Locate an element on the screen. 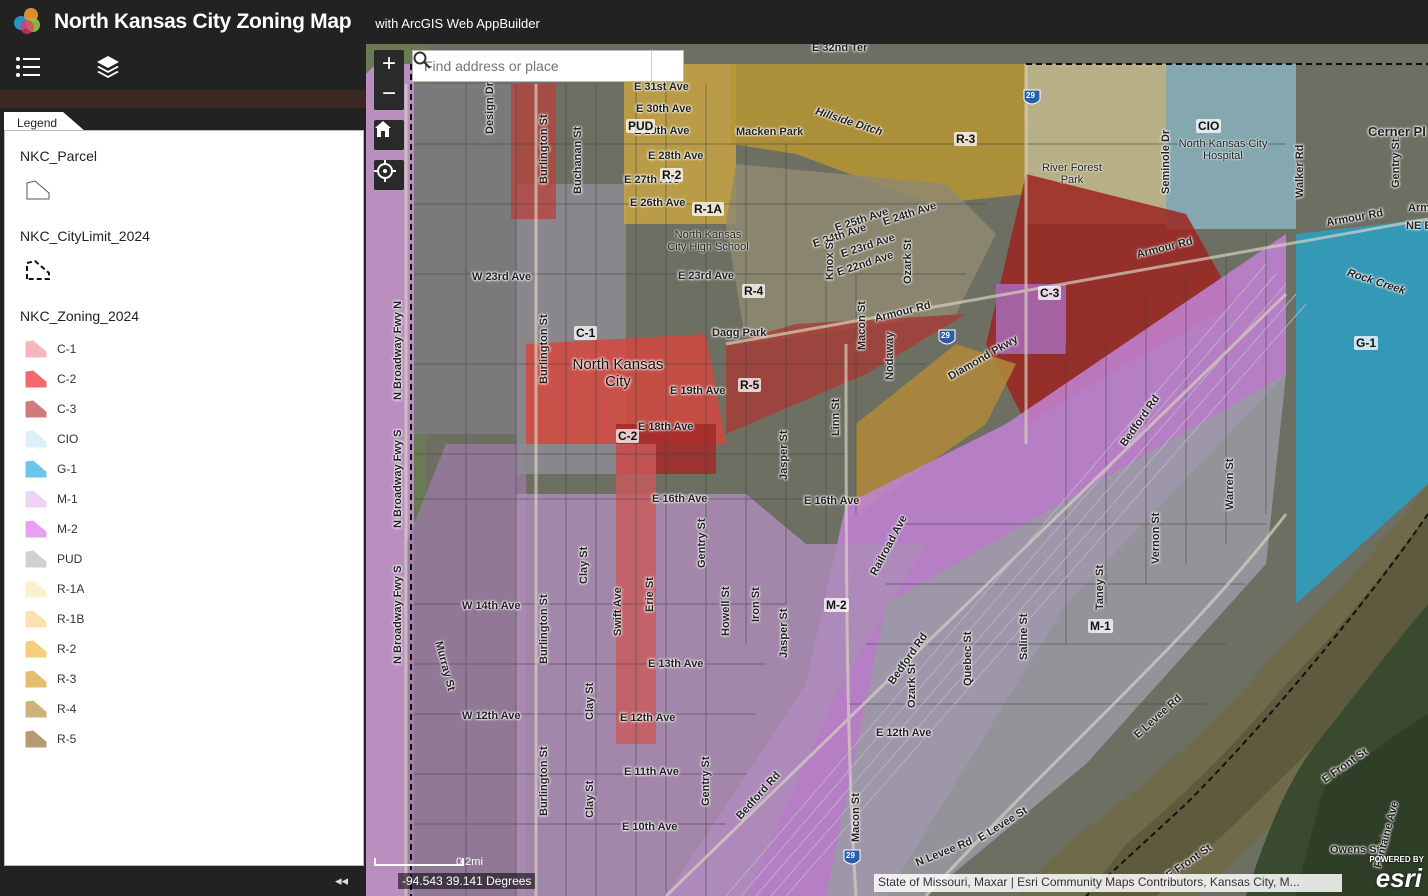 This screenshot has width=1428, height=896. legend-item: R-1A is located at coordinates (54, 589).